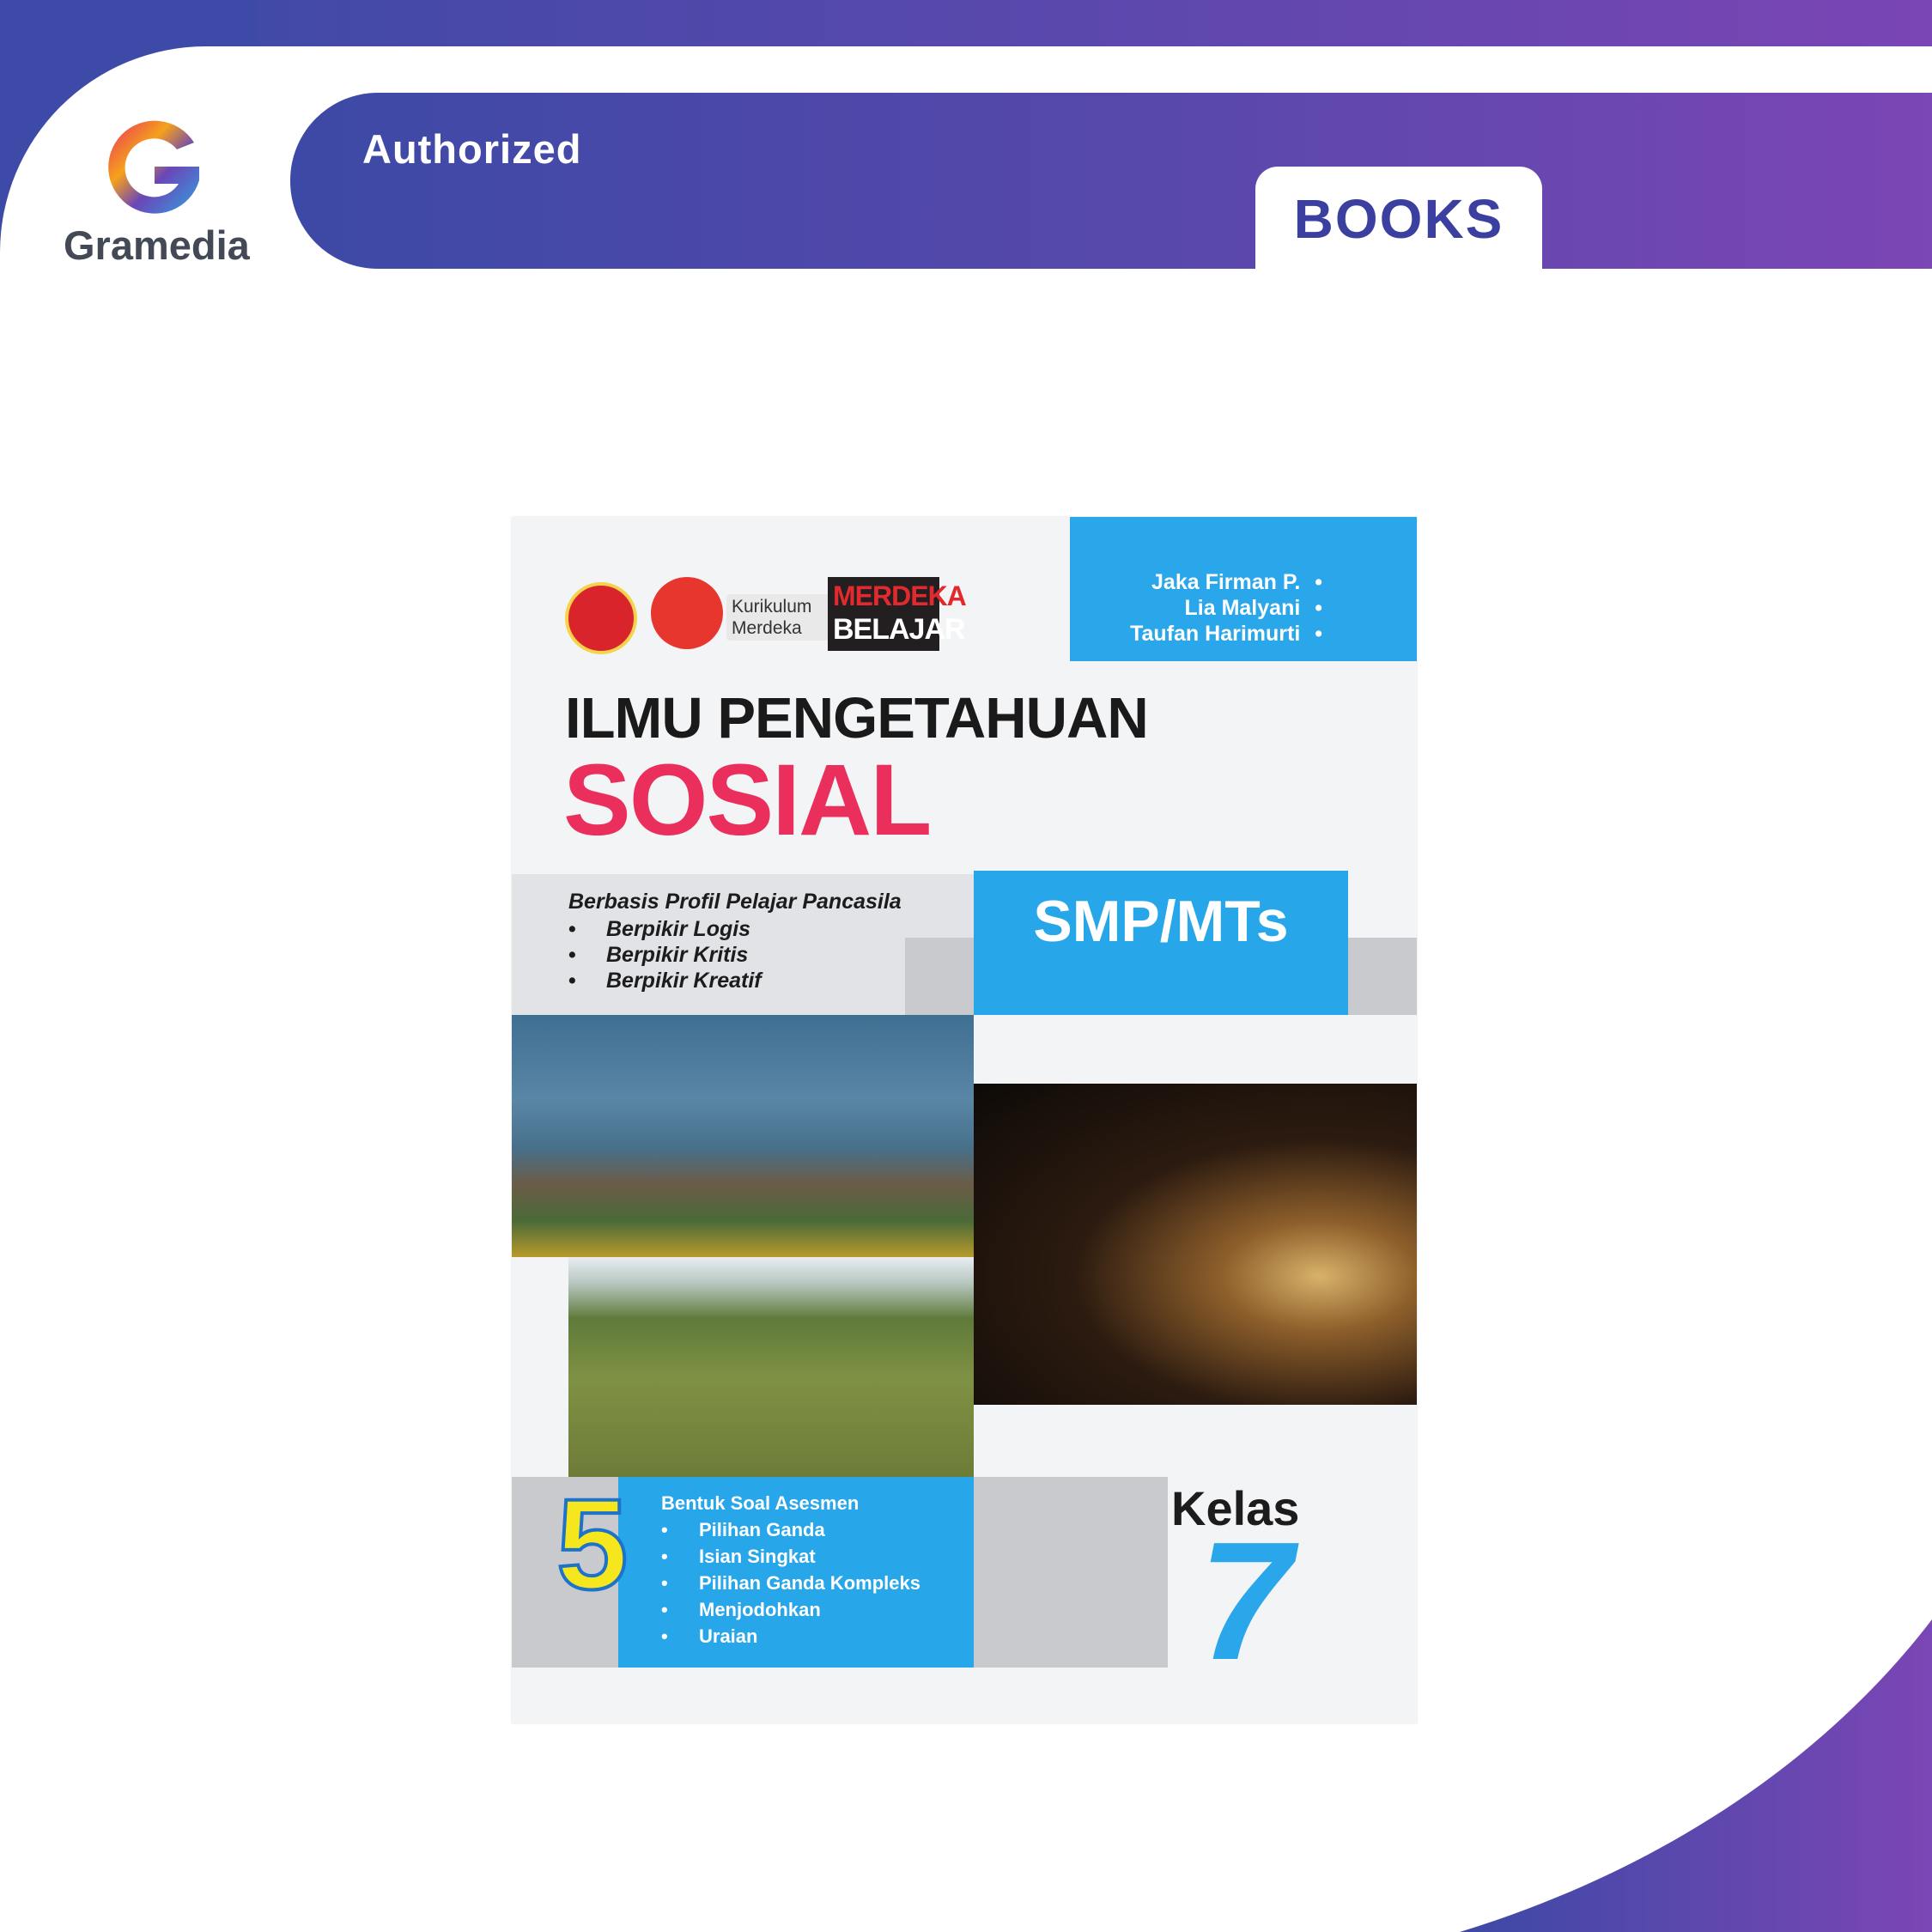 The height and width of the screenshot is (1932, 1932). Describe the element at coordinates (601, 618) in the screenshot. I see `publisher-emblem-icon` at that location.